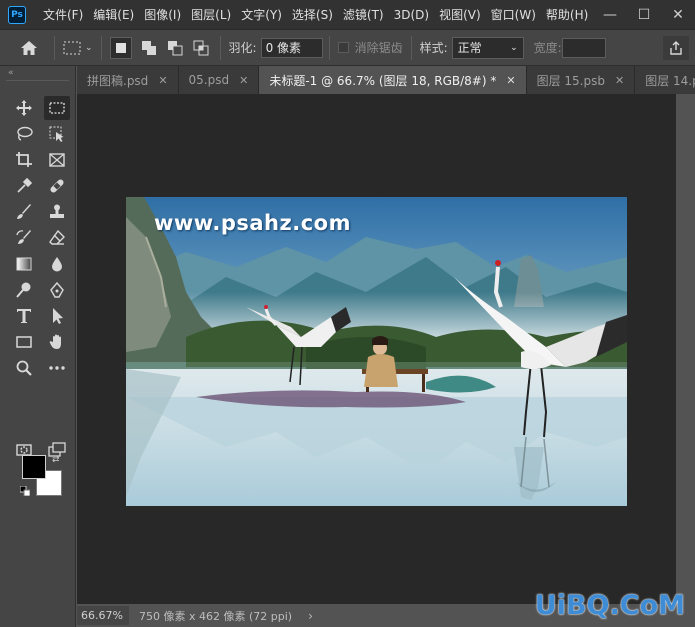 This screenshot has height=627, width=695. I want to click on tab-label: 图层 14.psb, so click(670, 80).